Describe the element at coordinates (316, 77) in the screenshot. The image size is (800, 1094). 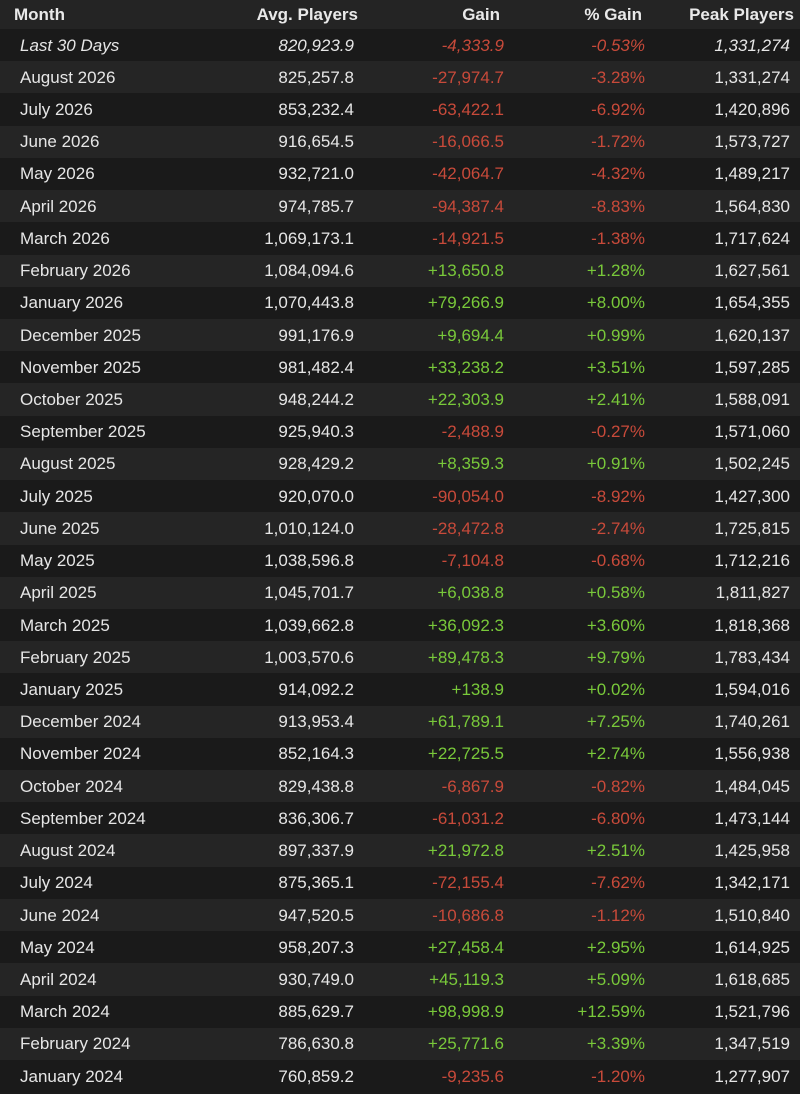
I see `avg-players-cell: 825,257.8` at that location.